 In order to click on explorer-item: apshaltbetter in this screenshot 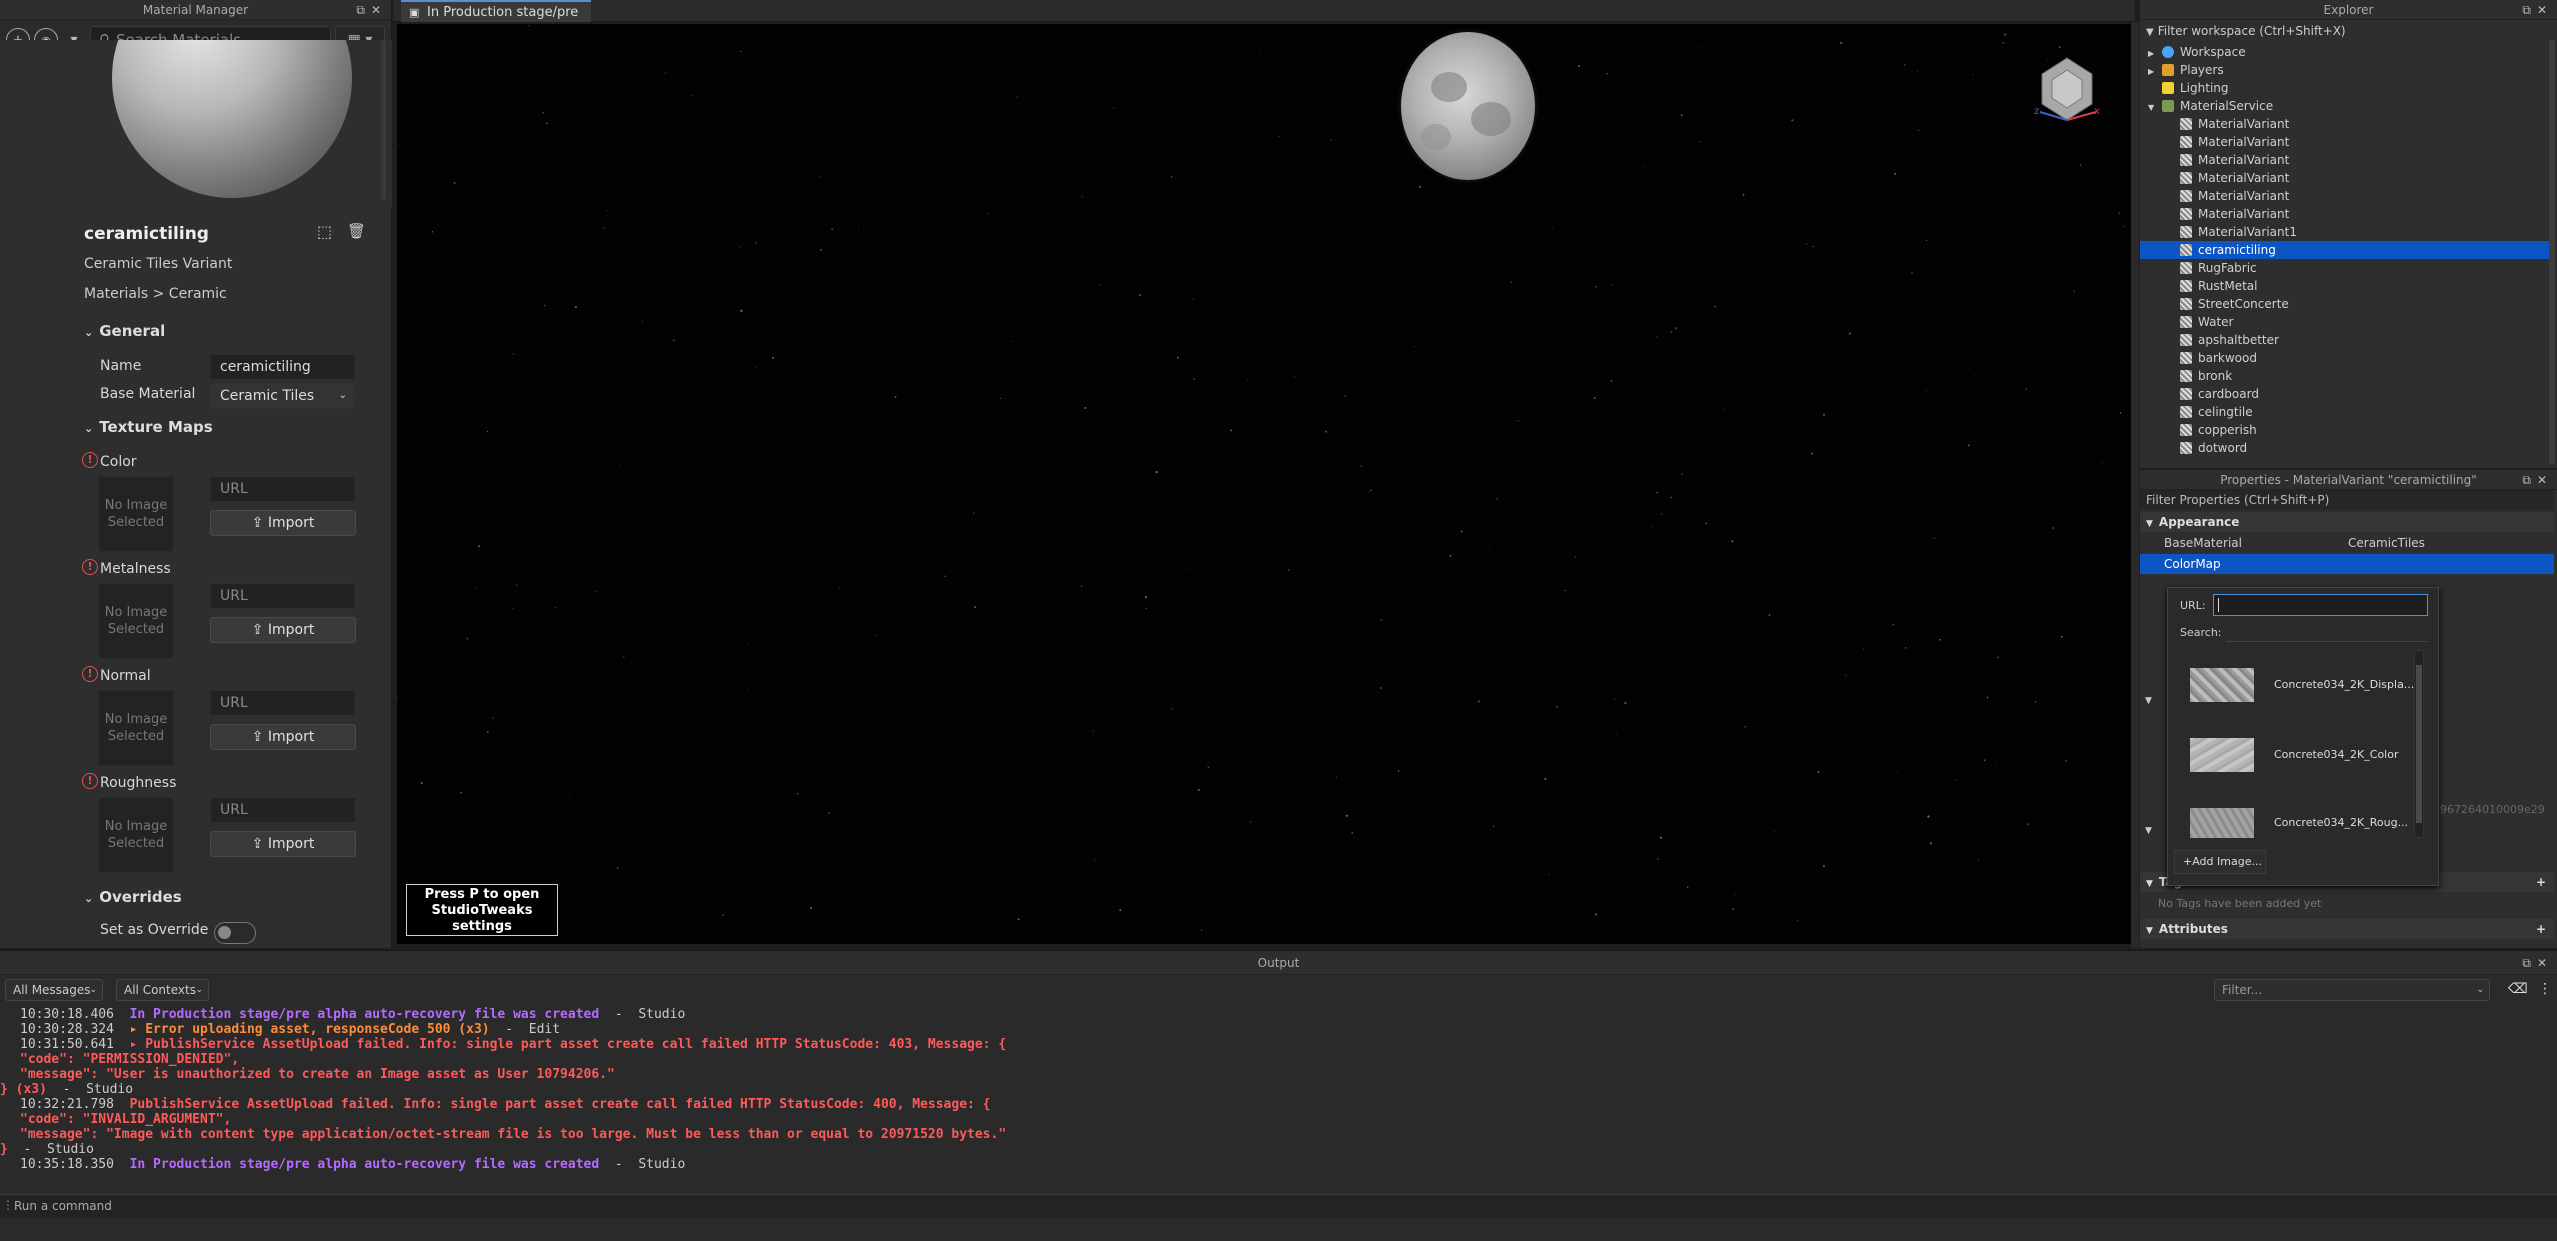, I will do `click(2347, 340)`.